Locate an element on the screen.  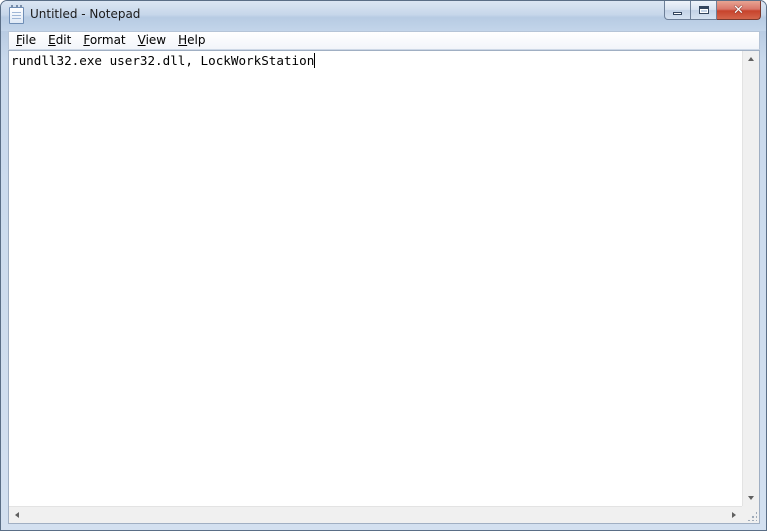
menu-edit-label: dit is located at coordinates (63, 40).